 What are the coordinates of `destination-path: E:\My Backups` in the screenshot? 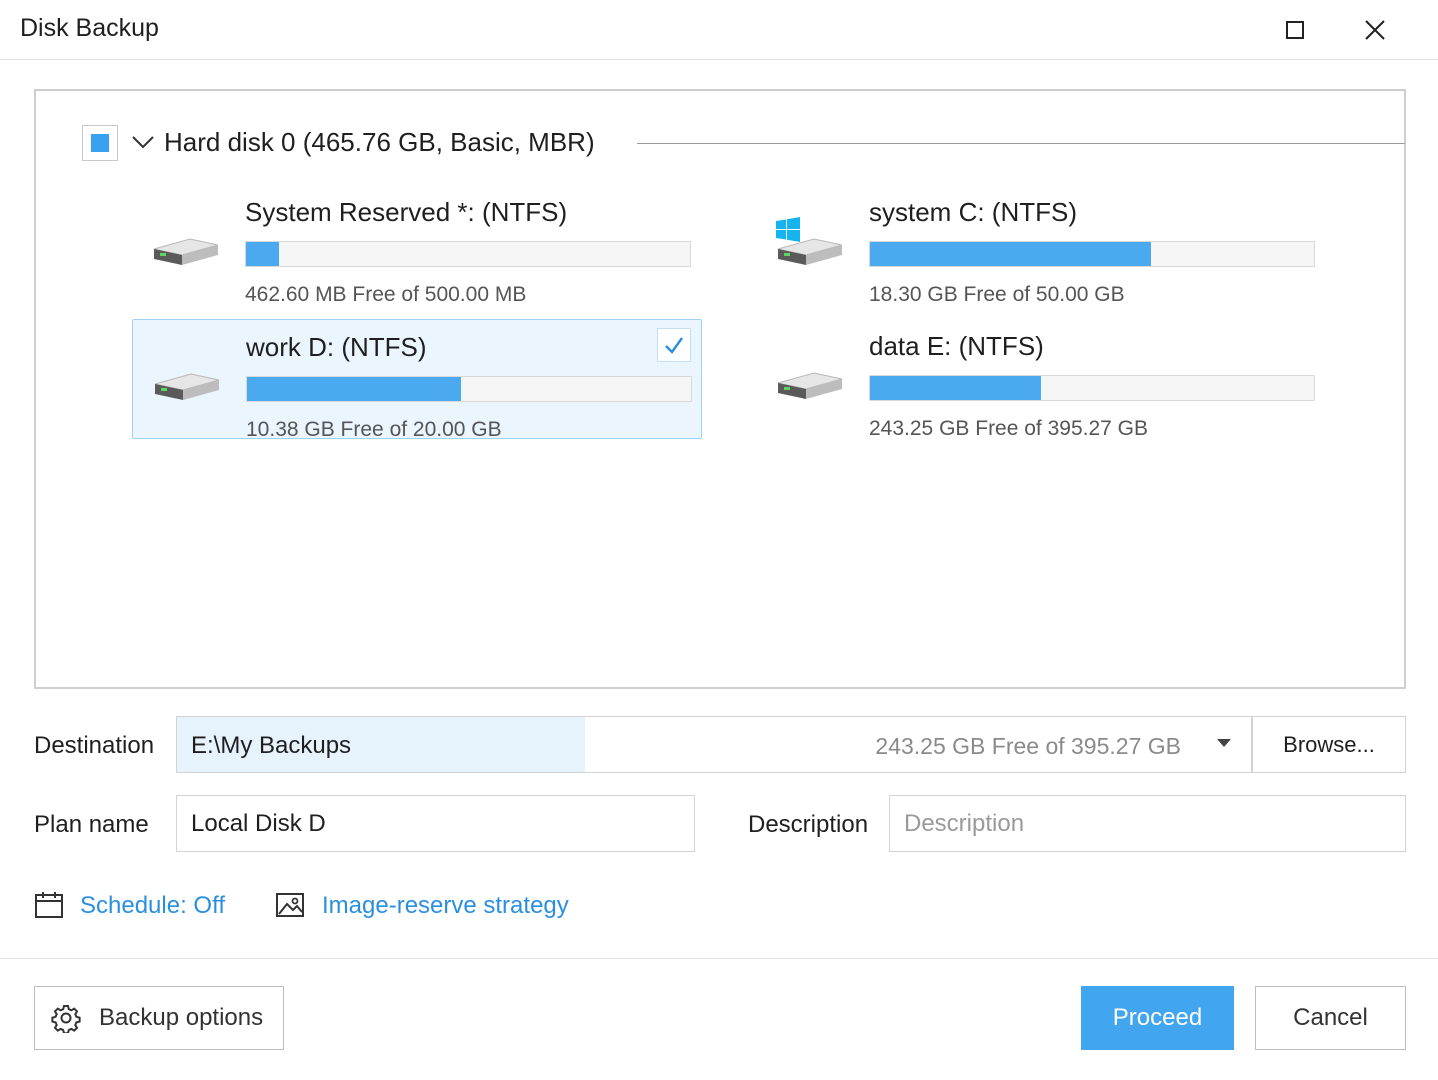 It's located at (271, 745).